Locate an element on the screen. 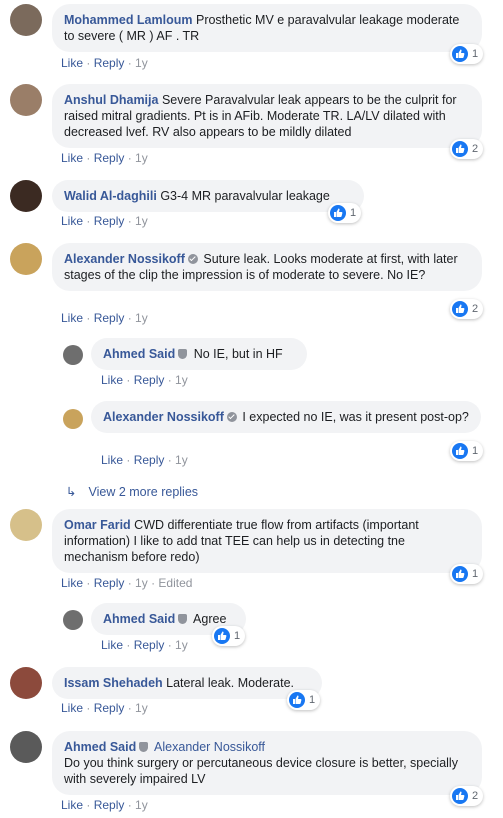  comment-bubble: Issam Shehadeh Lateral leak. Moderate. is located at coordinates (187, 683).